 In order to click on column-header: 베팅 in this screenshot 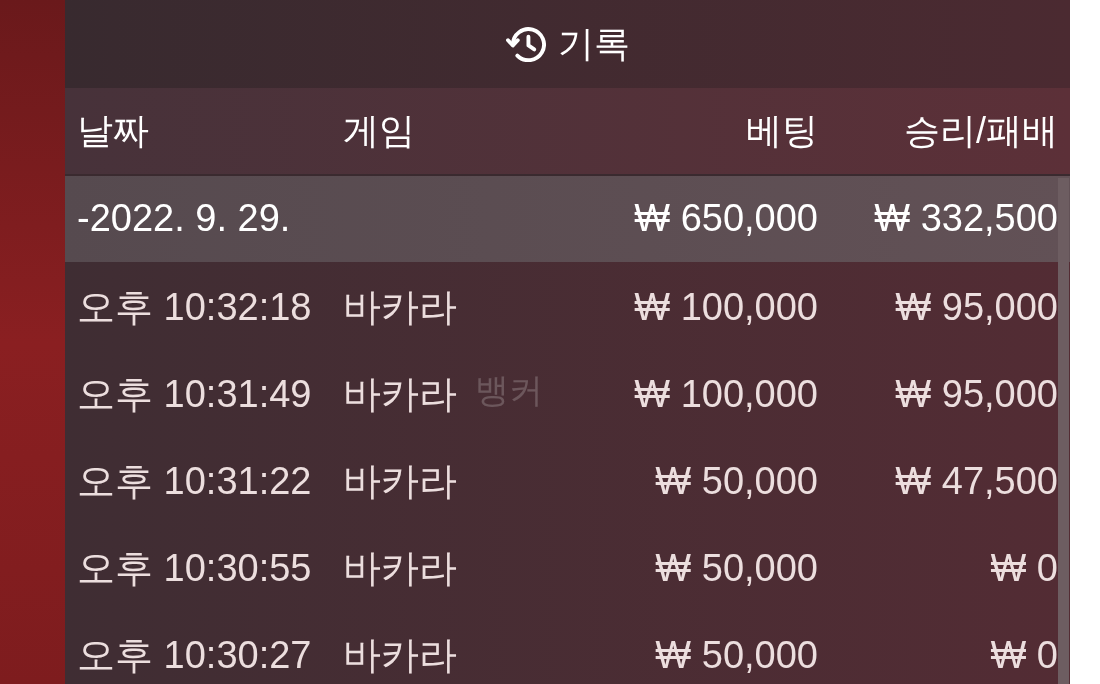, I will do `click(782, 131)`.